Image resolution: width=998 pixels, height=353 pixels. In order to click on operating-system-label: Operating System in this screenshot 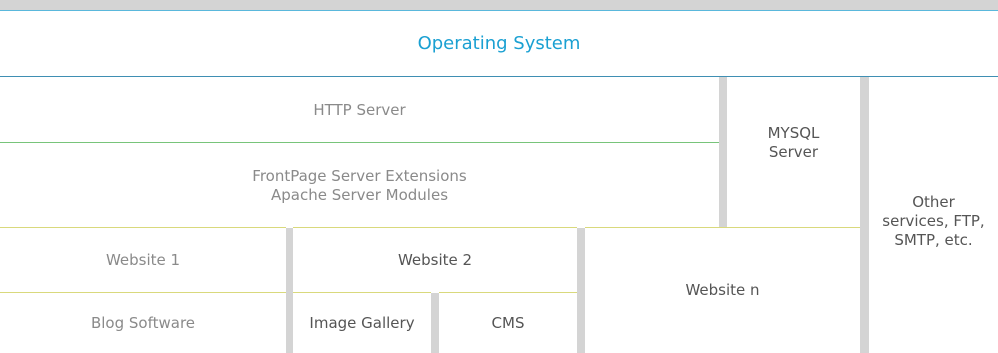, I will do `click(499, 43)`.